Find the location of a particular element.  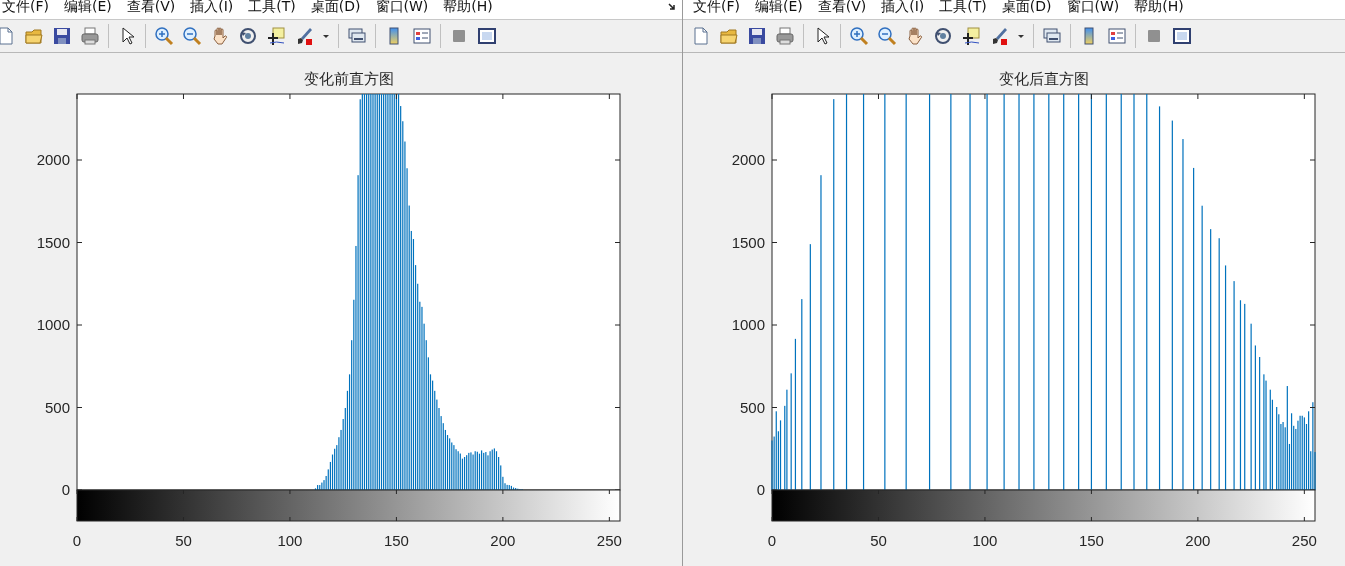

chart-title: 变化后直方图 is located at coordinates (1043, 79).